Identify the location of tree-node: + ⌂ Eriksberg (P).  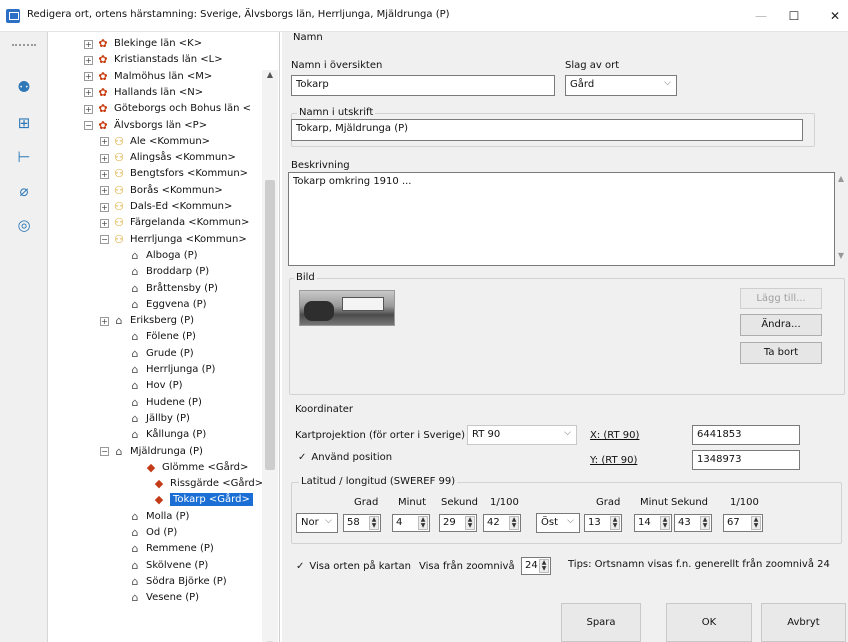
(147, 321).